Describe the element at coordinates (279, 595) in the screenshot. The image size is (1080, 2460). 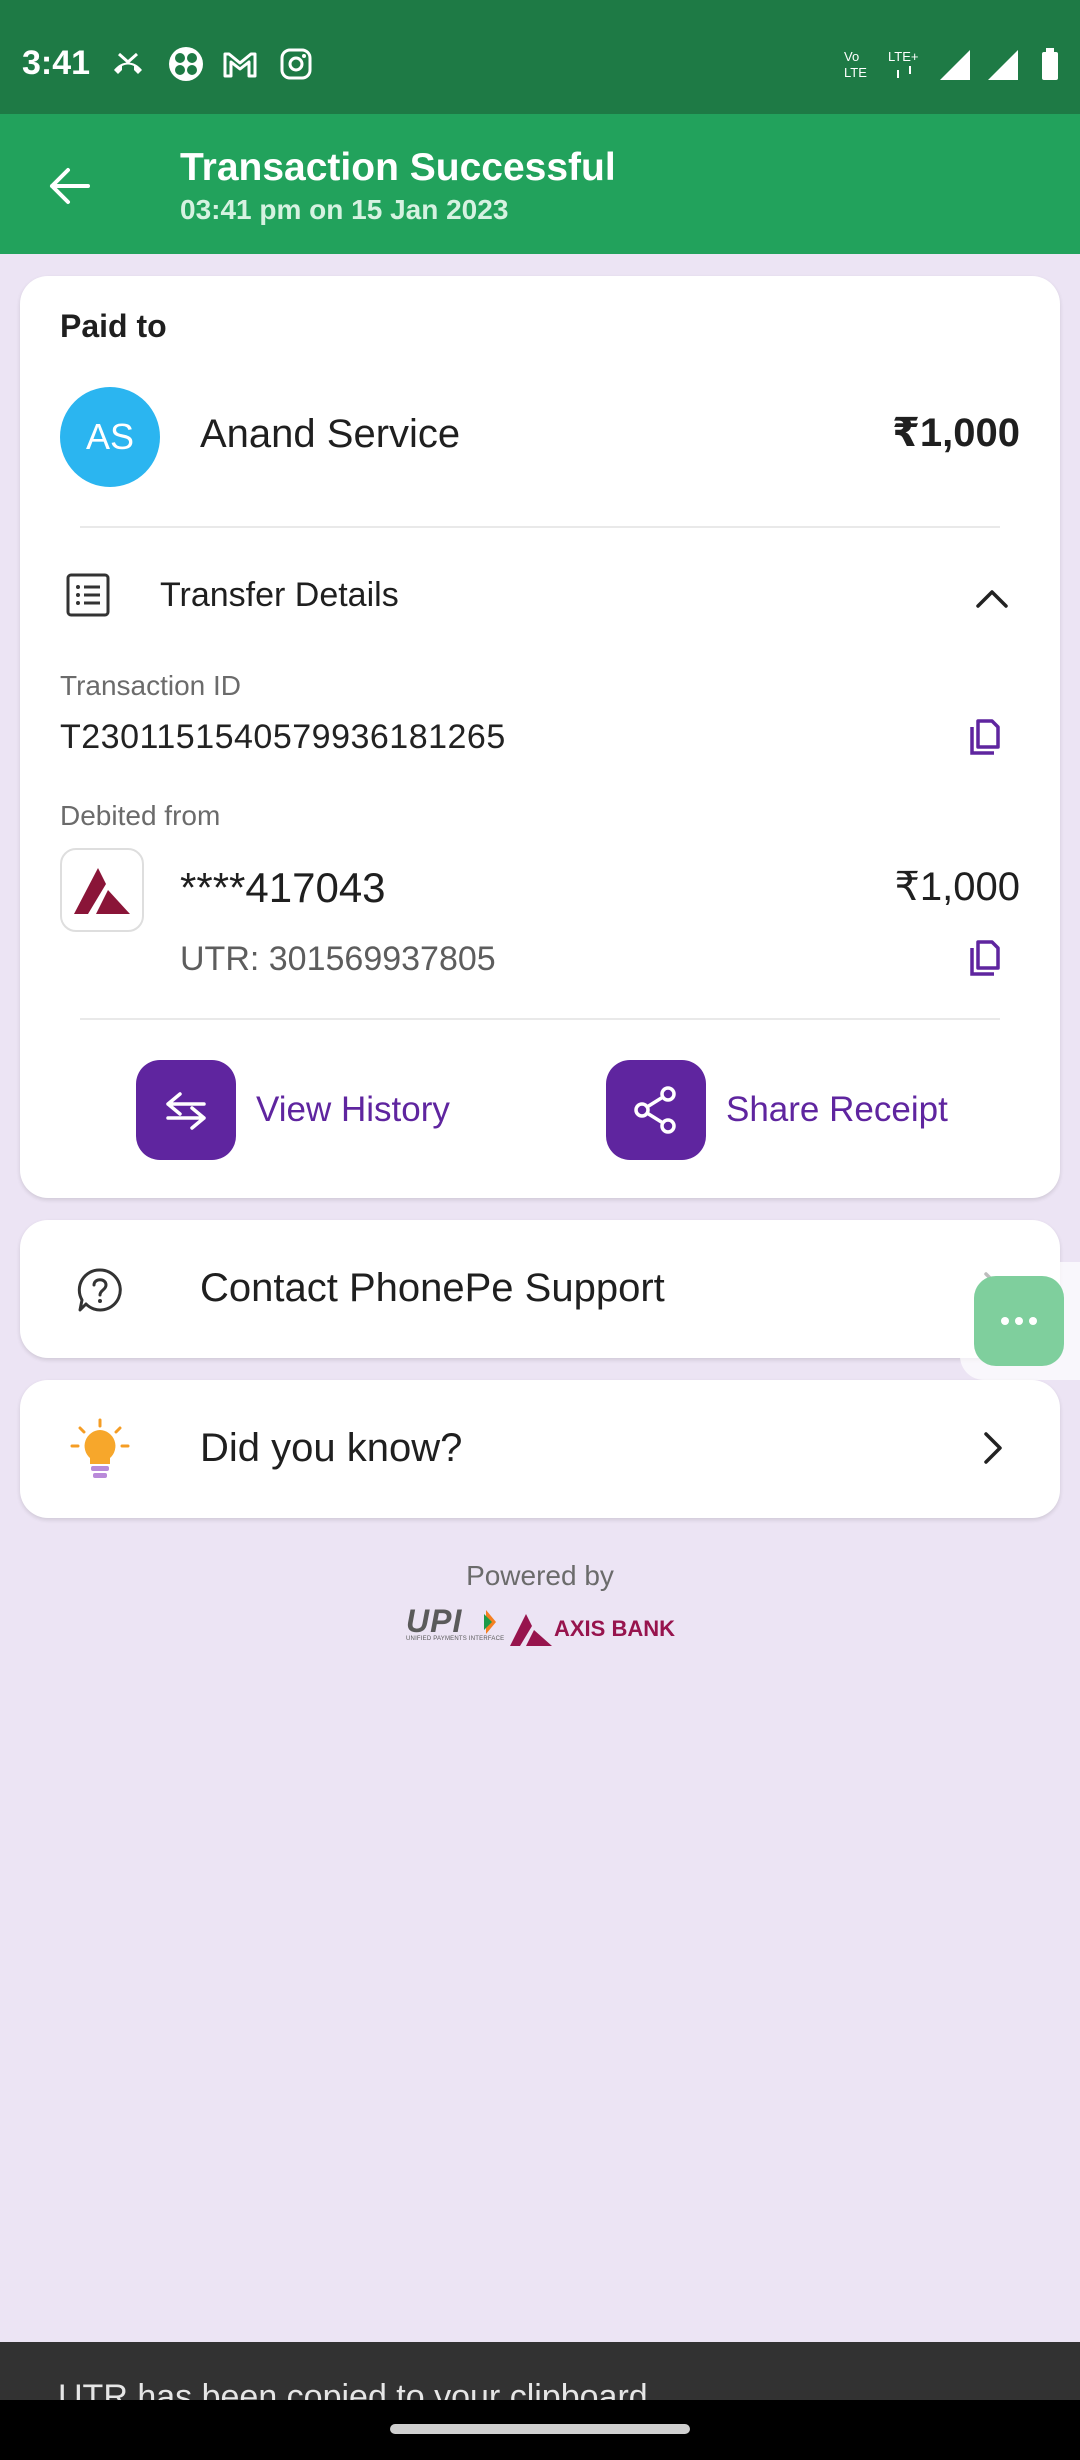
I see `transfer-details-label: Transfer Details` at that location.